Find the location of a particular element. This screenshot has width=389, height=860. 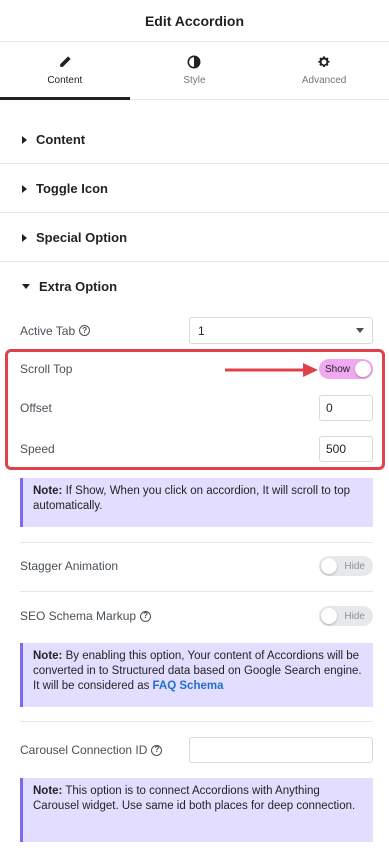

speed-input: 500 is located at coordinates (346, 449).